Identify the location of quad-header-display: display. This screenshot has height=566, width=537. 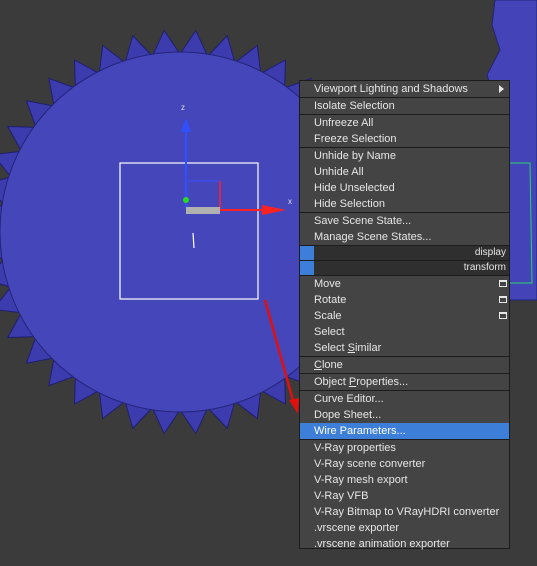
(404, 253).